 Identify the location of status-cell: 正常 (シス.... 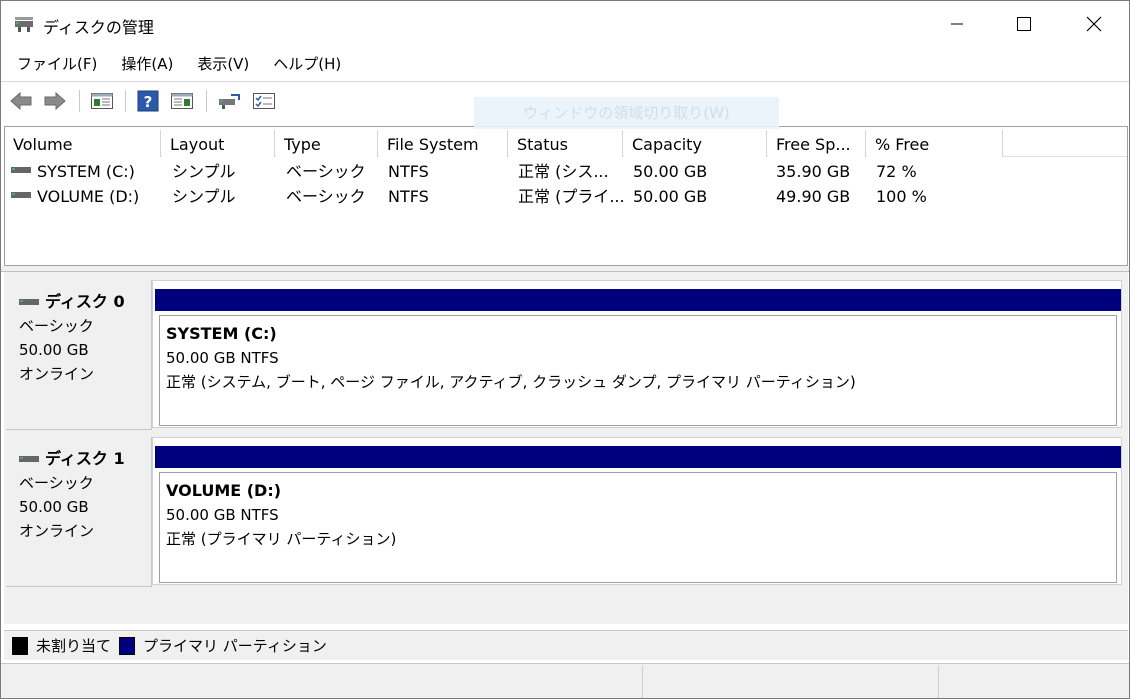
(563, 171).